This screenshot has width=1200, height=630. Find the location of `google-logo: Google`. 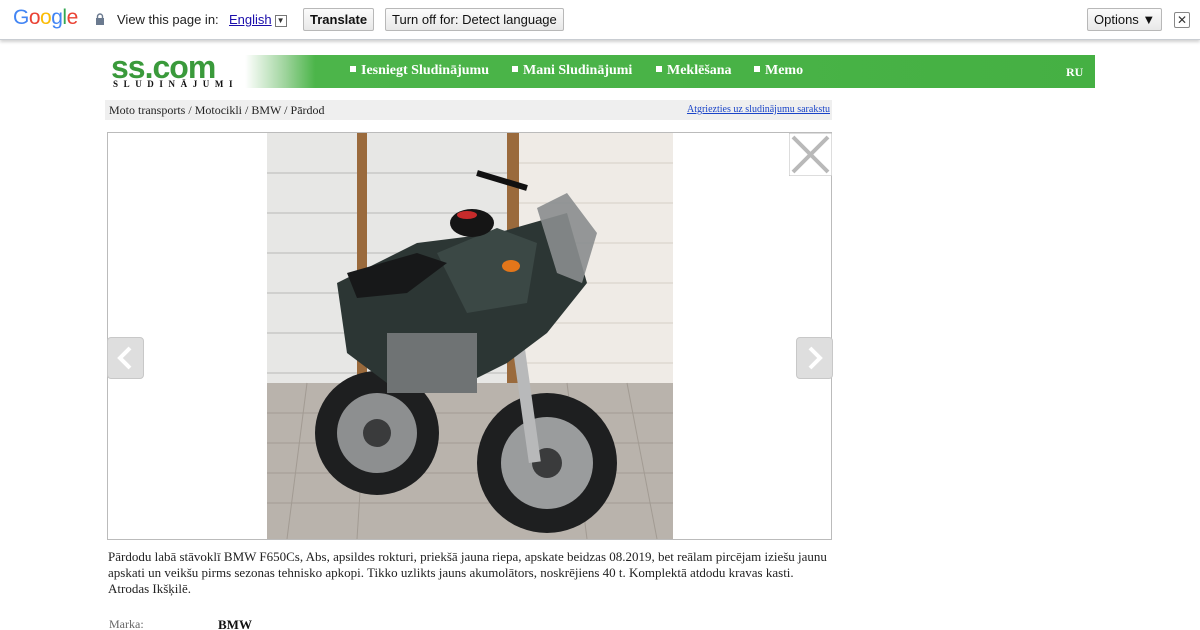

google-logo: Google is located at coordinates (45, 18).